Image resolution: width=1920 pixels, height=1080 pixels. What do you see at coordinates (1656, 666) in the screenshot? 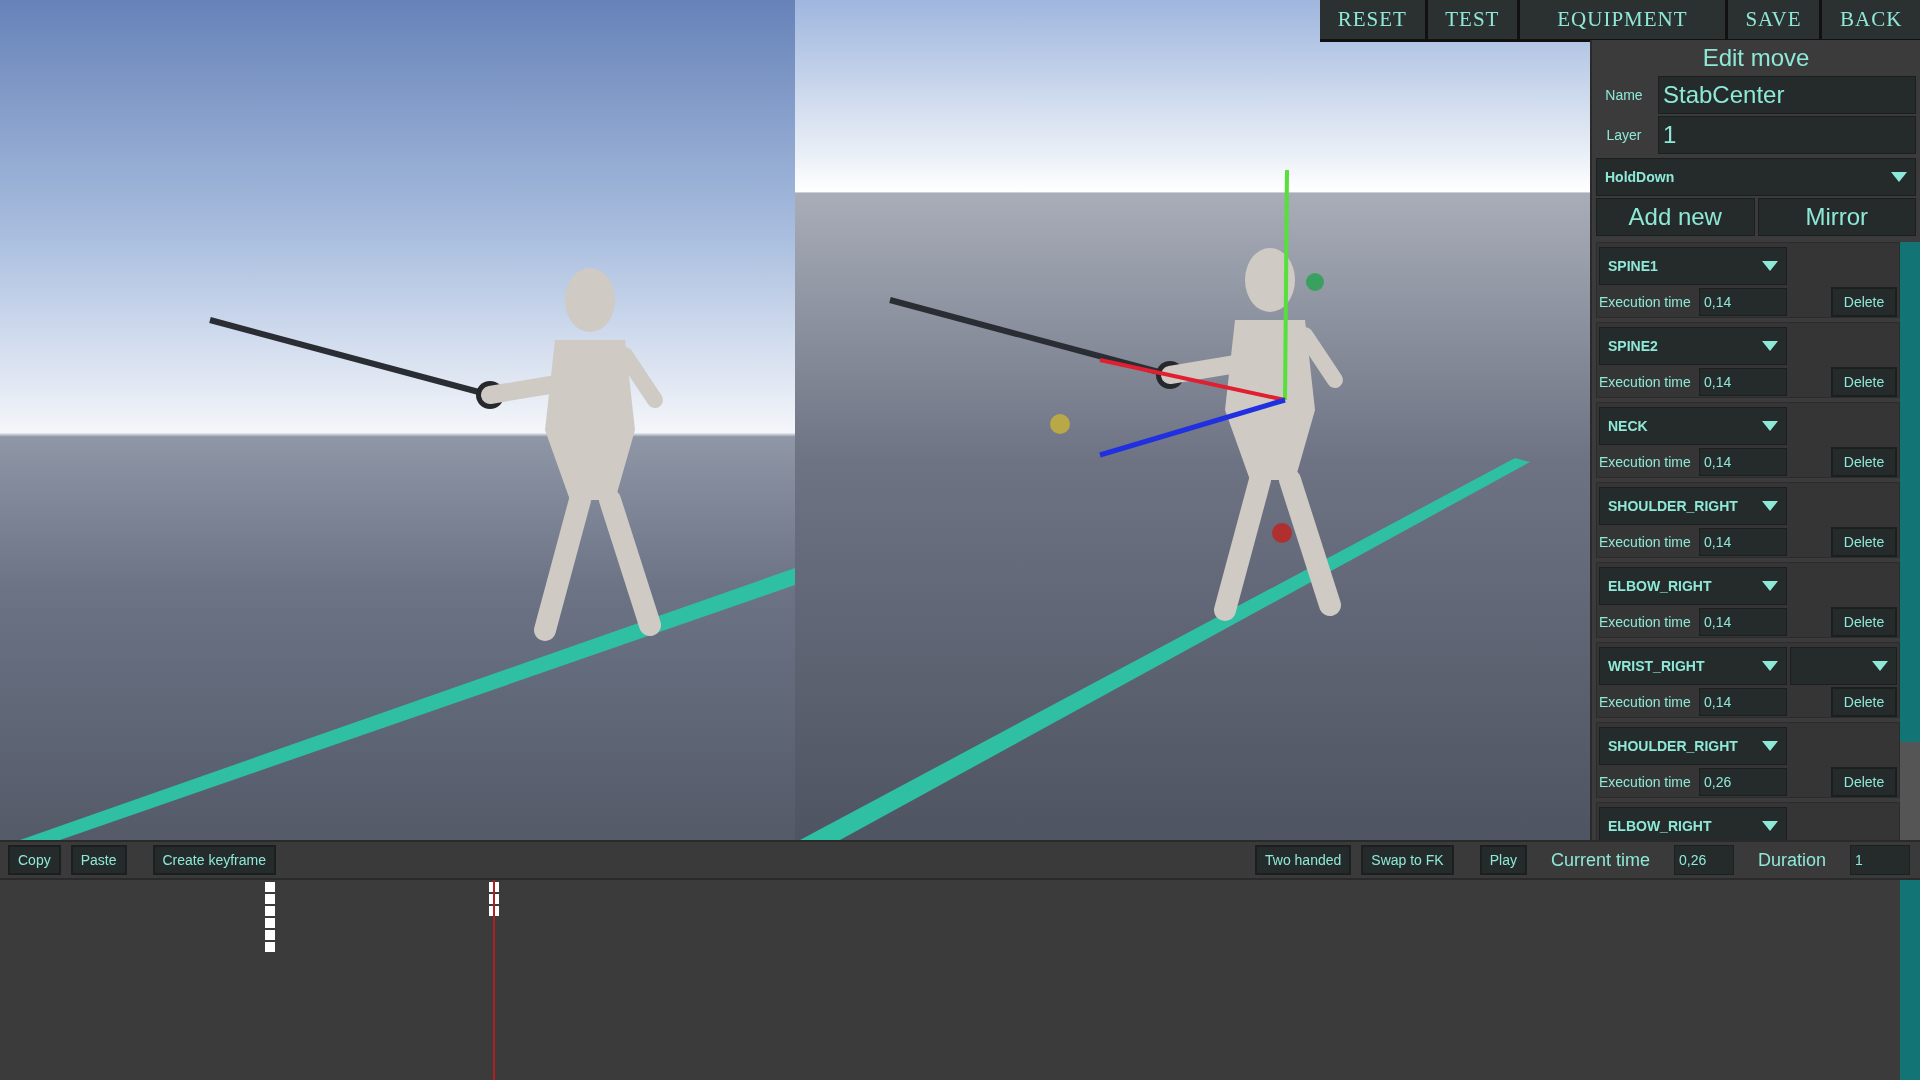
I see `dropdown-value: WRIST_RIGHT` at bounding box center [1656, 666].